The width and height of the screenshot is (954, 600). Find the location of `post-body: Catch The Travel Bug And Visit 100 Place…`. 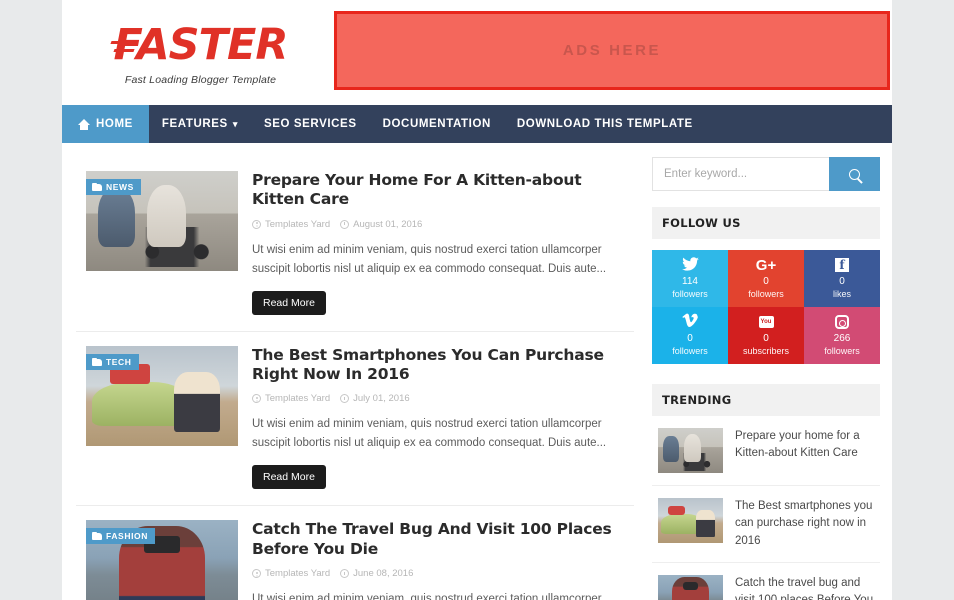

post-body: Catch The Travel Bug And Visit 100 Place… is located at coordinates (431, 560).